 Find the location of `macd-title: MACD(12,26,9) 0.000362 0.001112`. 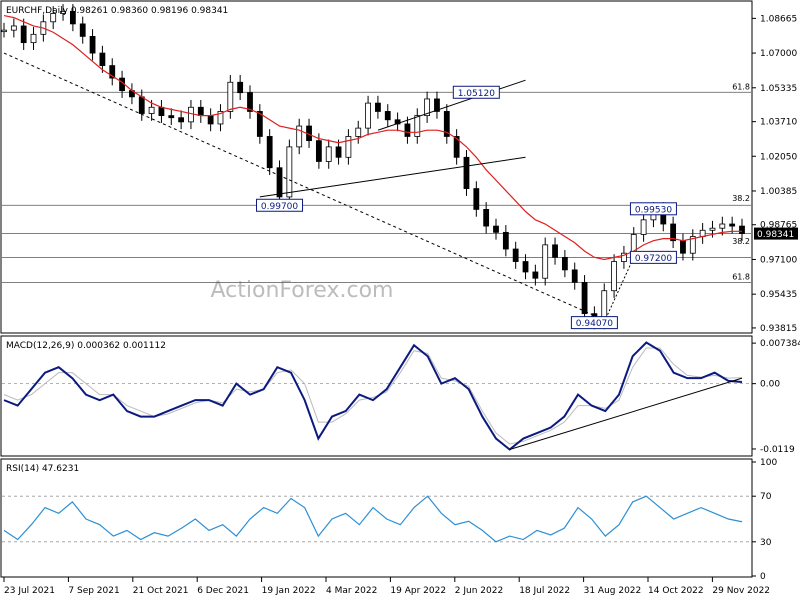

macd-title: MACD(12,26,9) 0.000362 0.001112 is located at coordinates (86, 346).